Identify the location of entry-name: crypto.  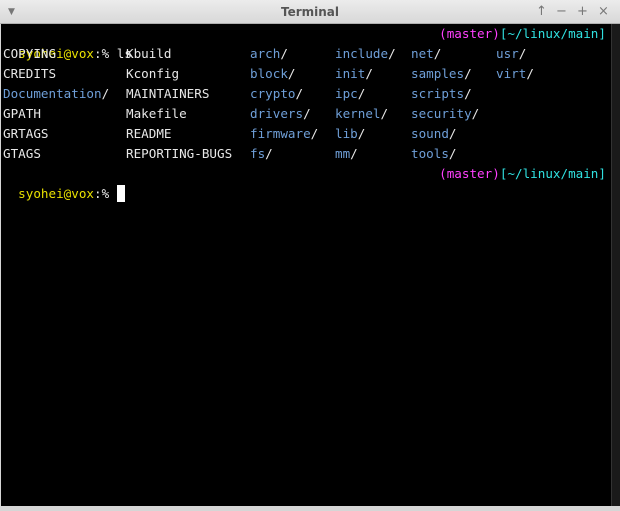
(273, 93).